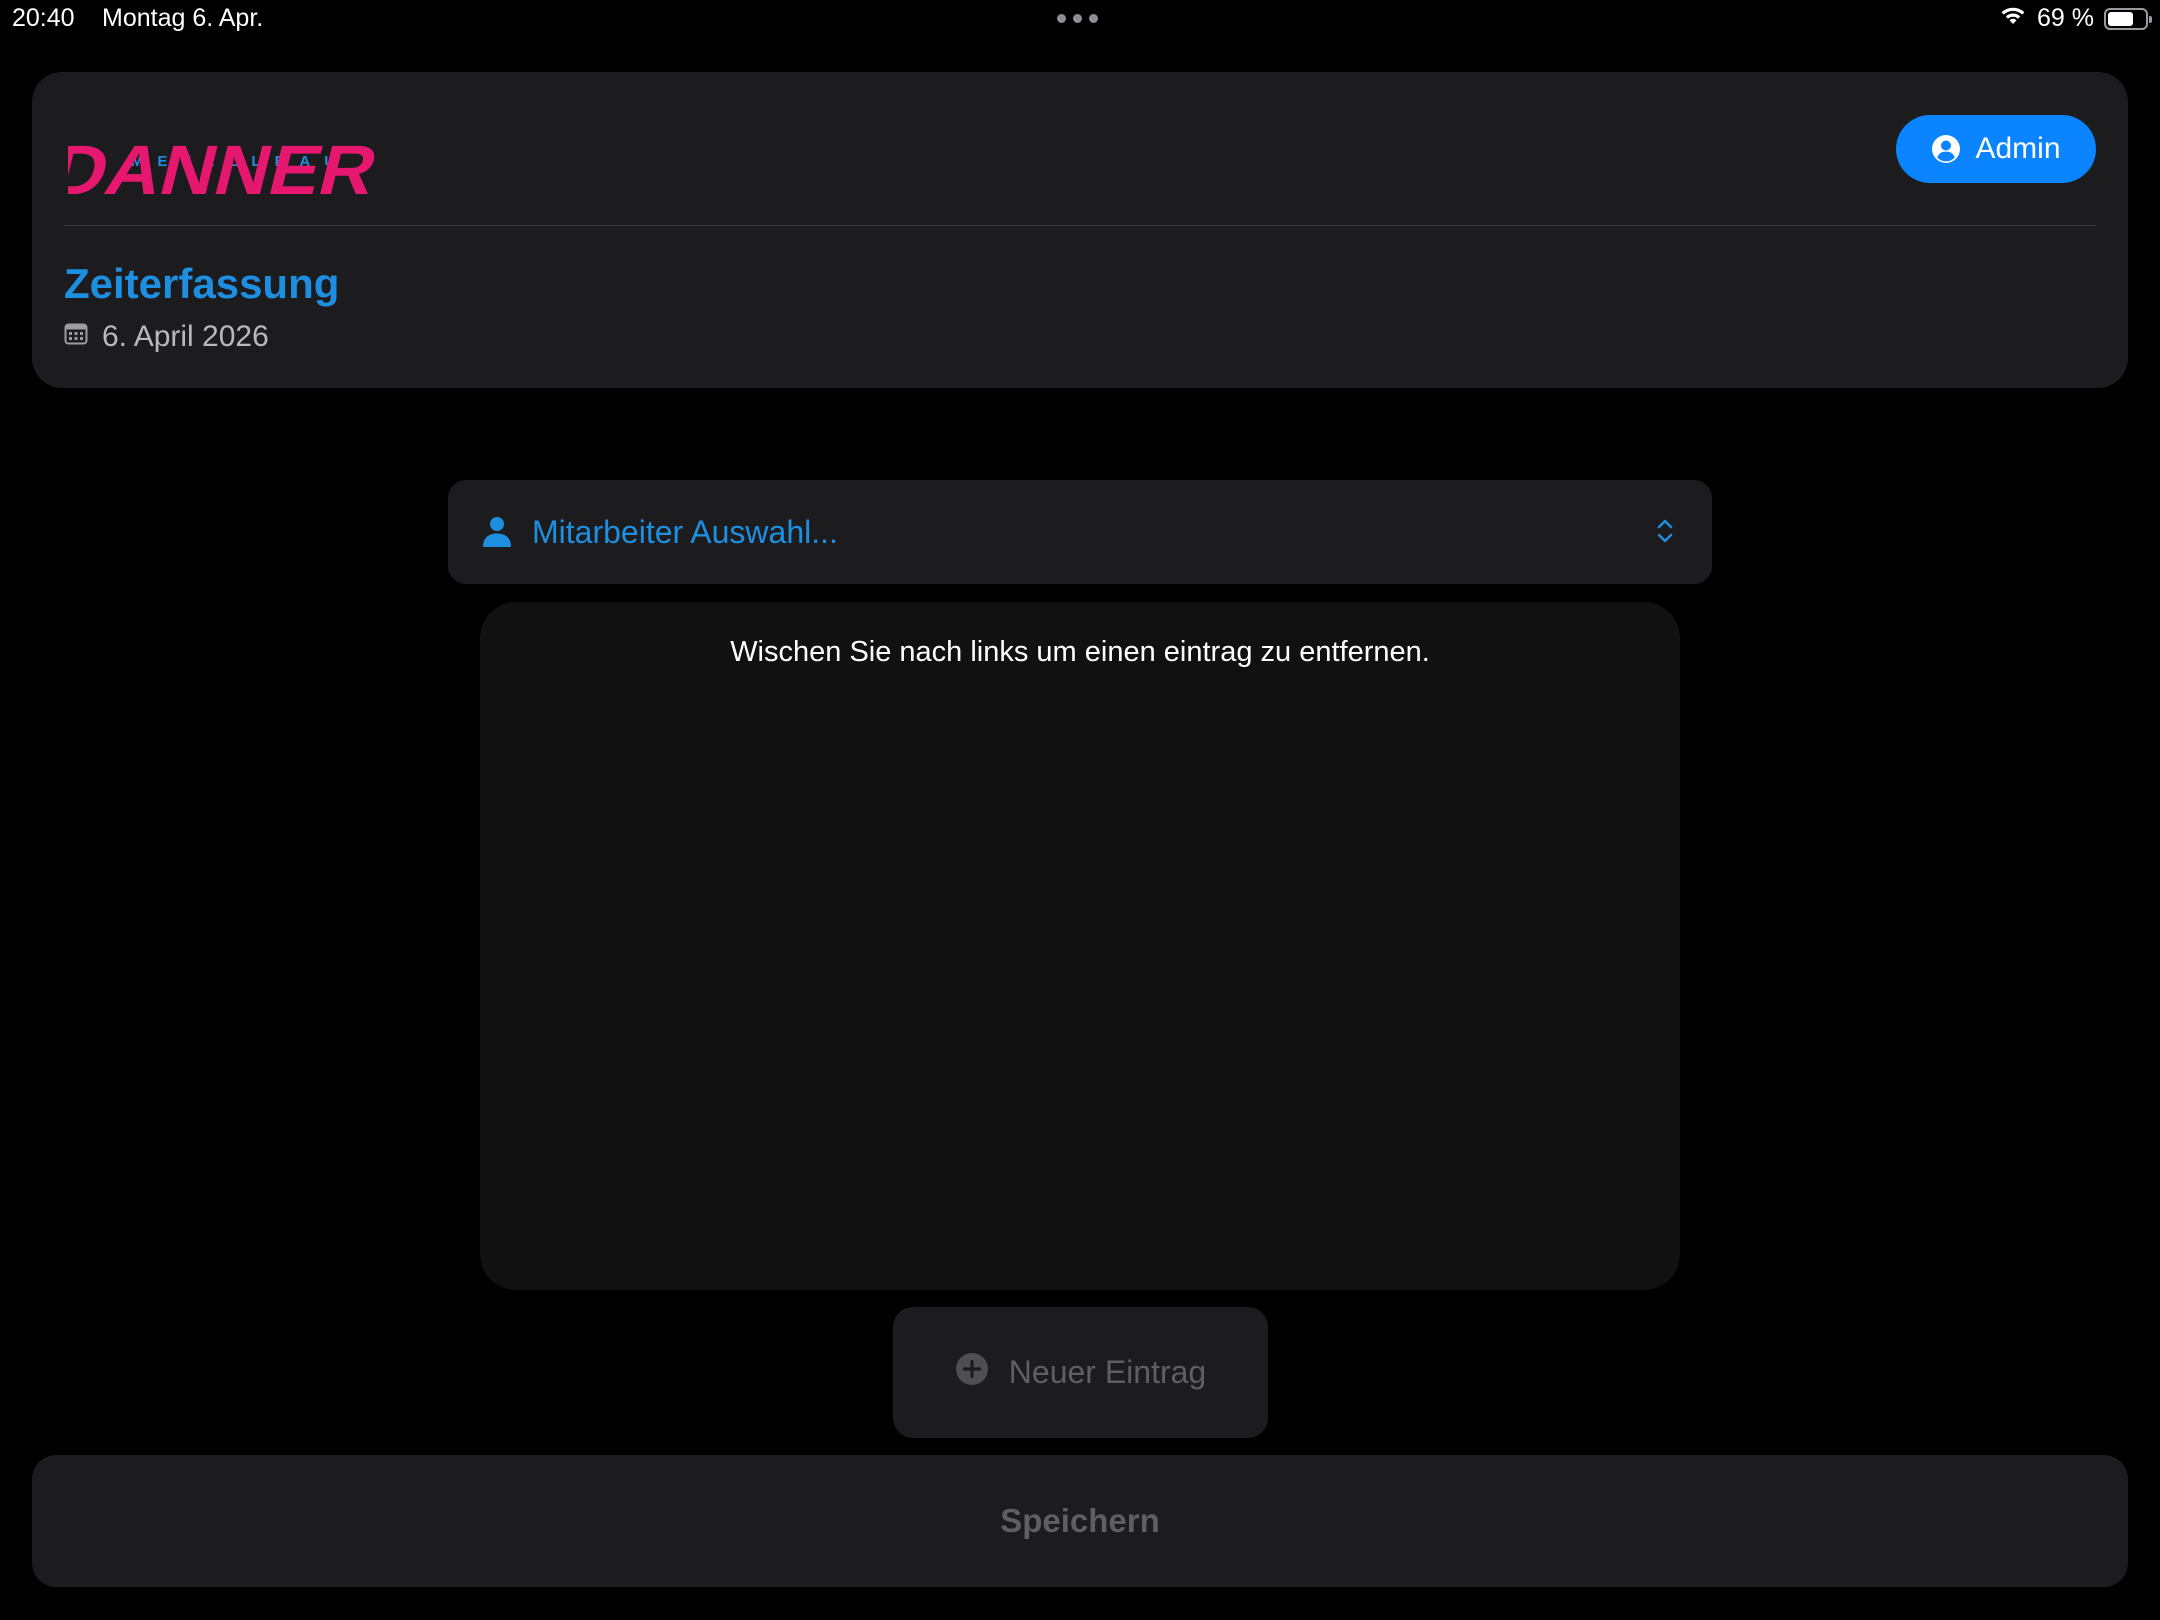 Image resolution: width=2160 pixels, height=1620 pixels. I want to click on multitasking-dots-icon, so click(1077, 18).